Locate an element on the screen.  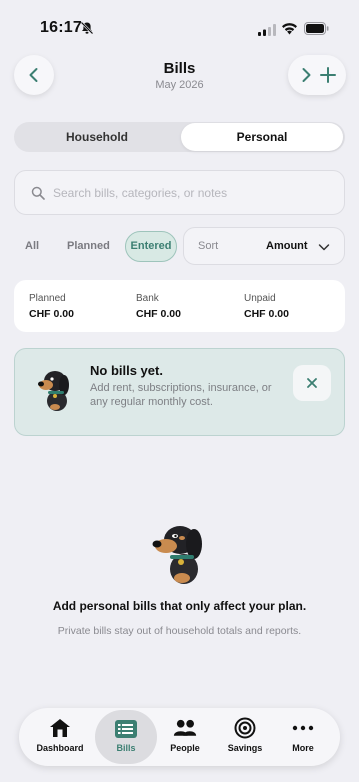
signal-icon is located at coordinates (267, 30).